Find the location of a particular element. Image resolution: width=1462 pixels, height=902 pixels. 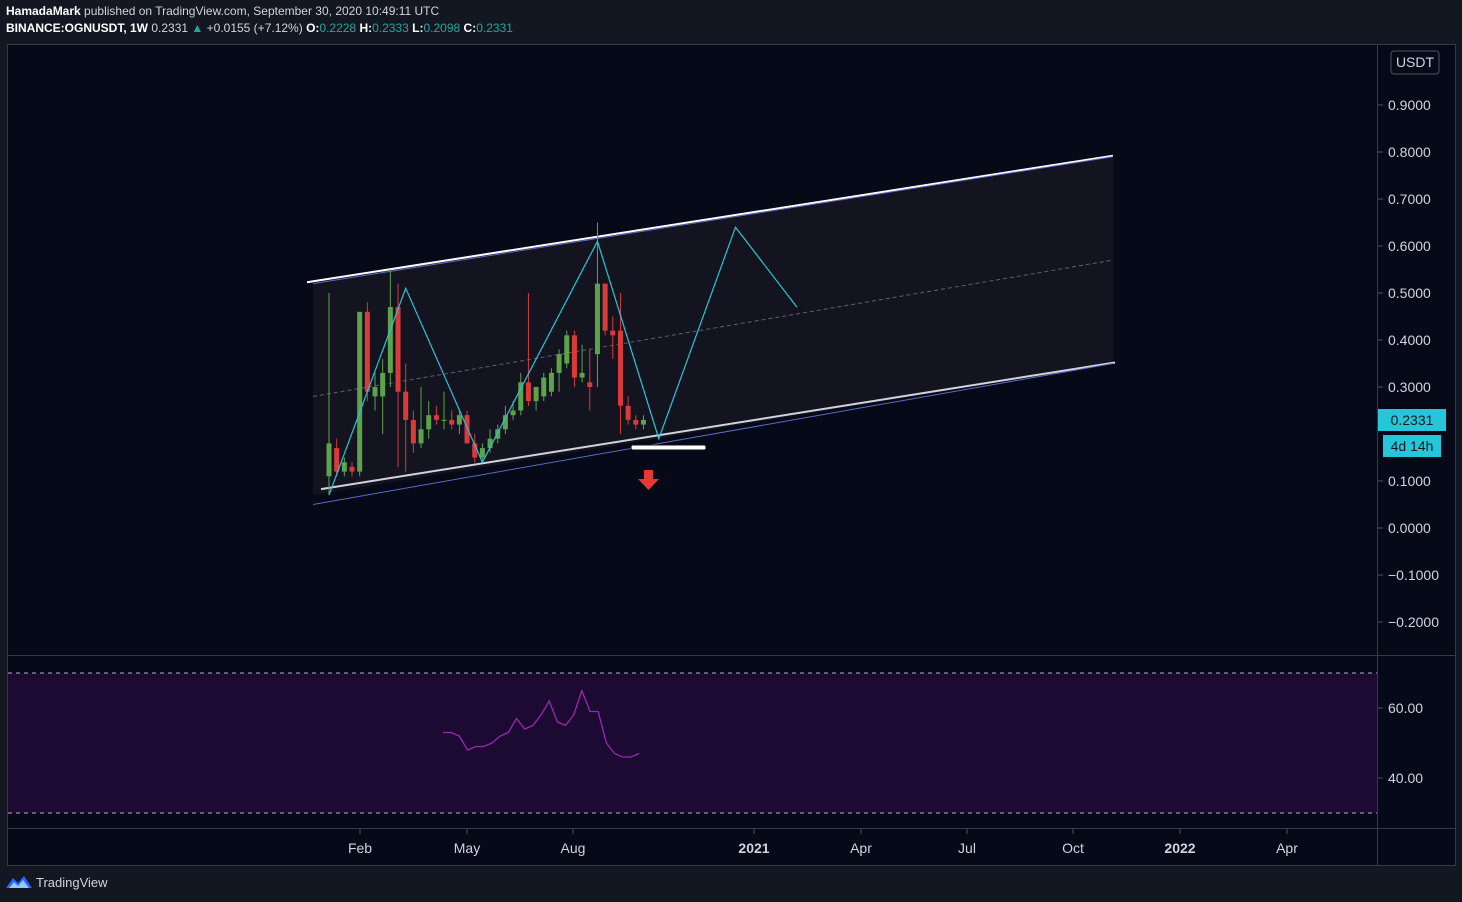

price-tick-label: 0.5000 is located at coordinates (1409, 293).